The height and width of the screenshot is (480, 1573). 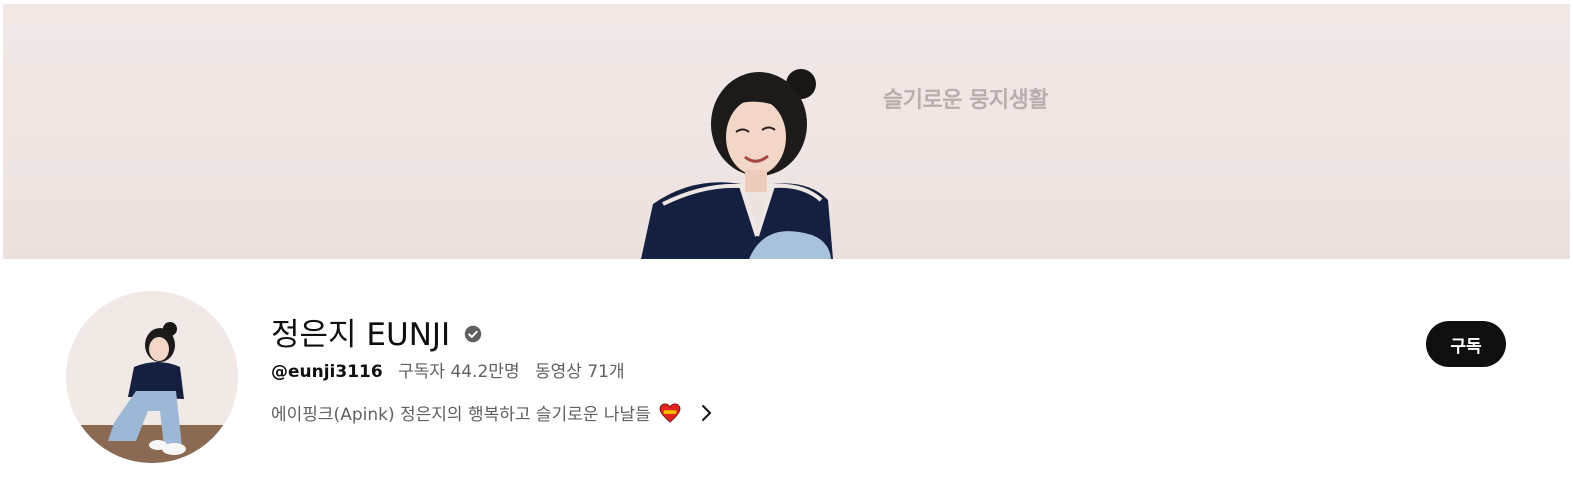 I want to click on channel-meta: @eunji3116 구독자 44.2만명 동영상 71개, so click(x=448, y=369).